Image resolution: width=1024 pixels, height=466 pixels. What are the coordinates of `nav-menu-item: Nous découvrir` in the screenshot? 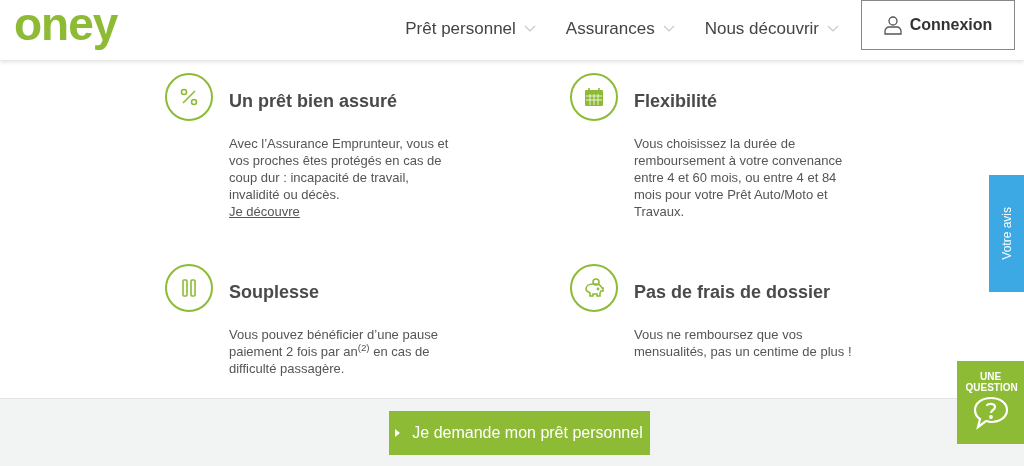 It's located at (771, 29).